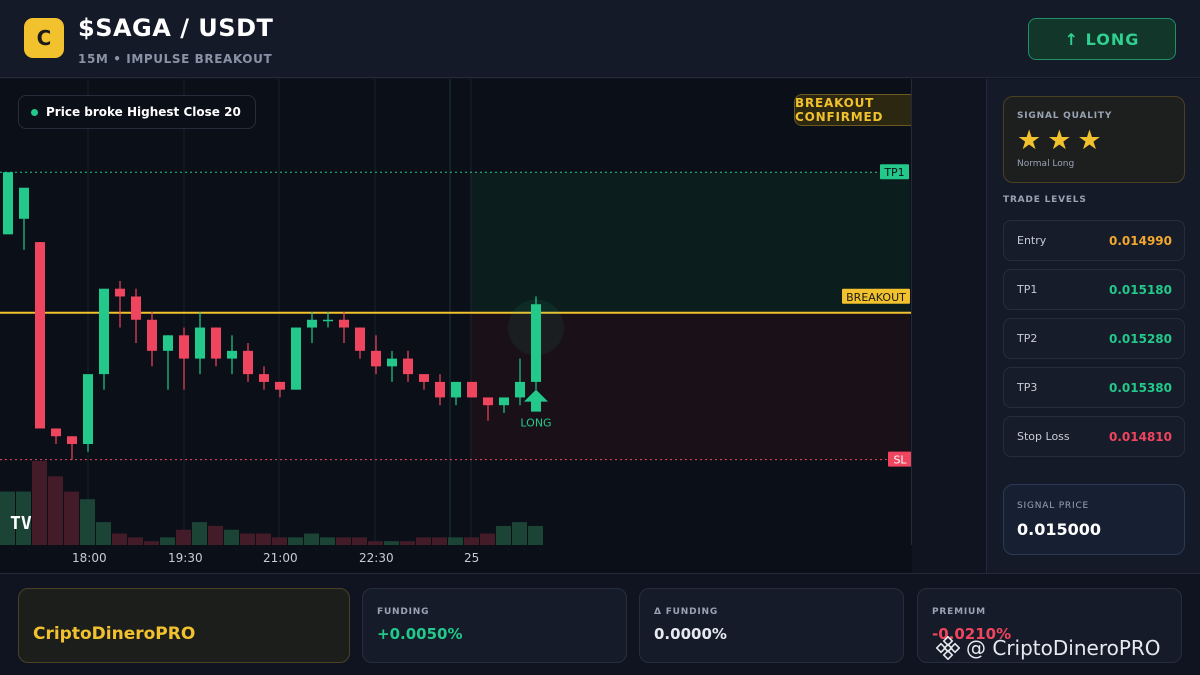 This screenshot has height=675, width=1200. Describe the element at coordinates (1140, 241) in the screenshot. I see `level-value: 0.014990` at that location.